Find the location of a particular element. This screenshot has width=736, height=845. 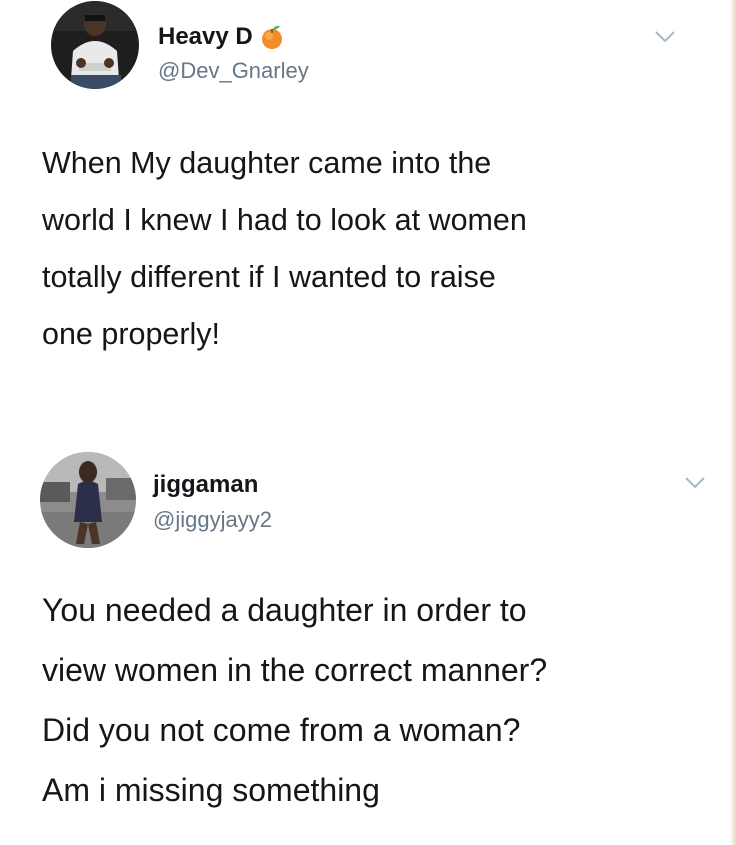

tweet-text-line: world I knew I had to look at women is located at coordinates (284, 220).